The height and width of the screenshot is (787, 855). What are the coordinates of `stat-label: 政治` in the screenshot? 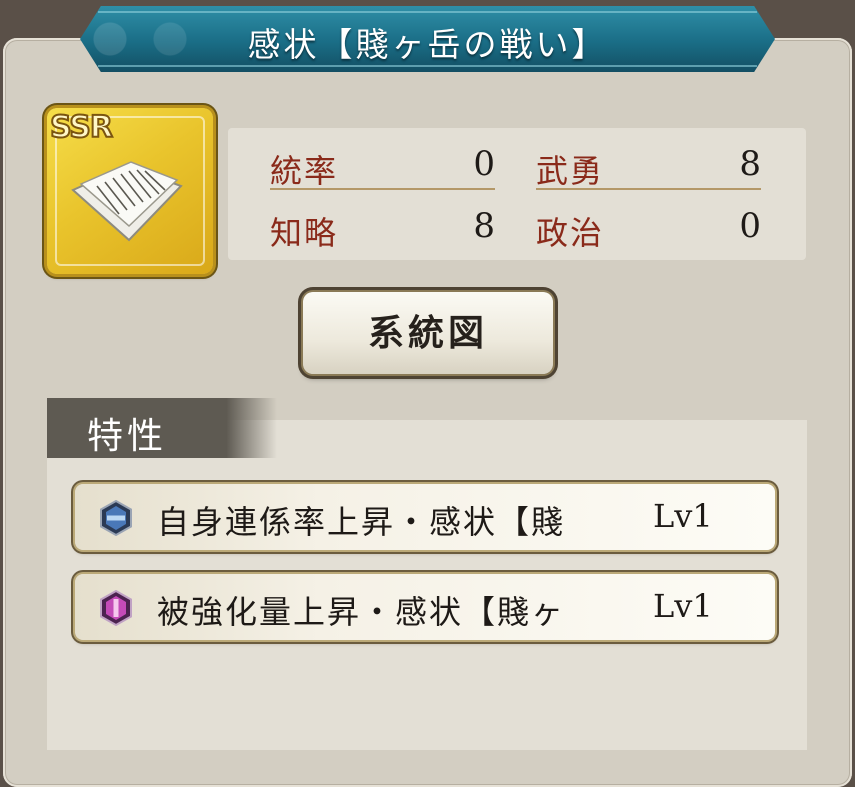 It's located at (570, 233).